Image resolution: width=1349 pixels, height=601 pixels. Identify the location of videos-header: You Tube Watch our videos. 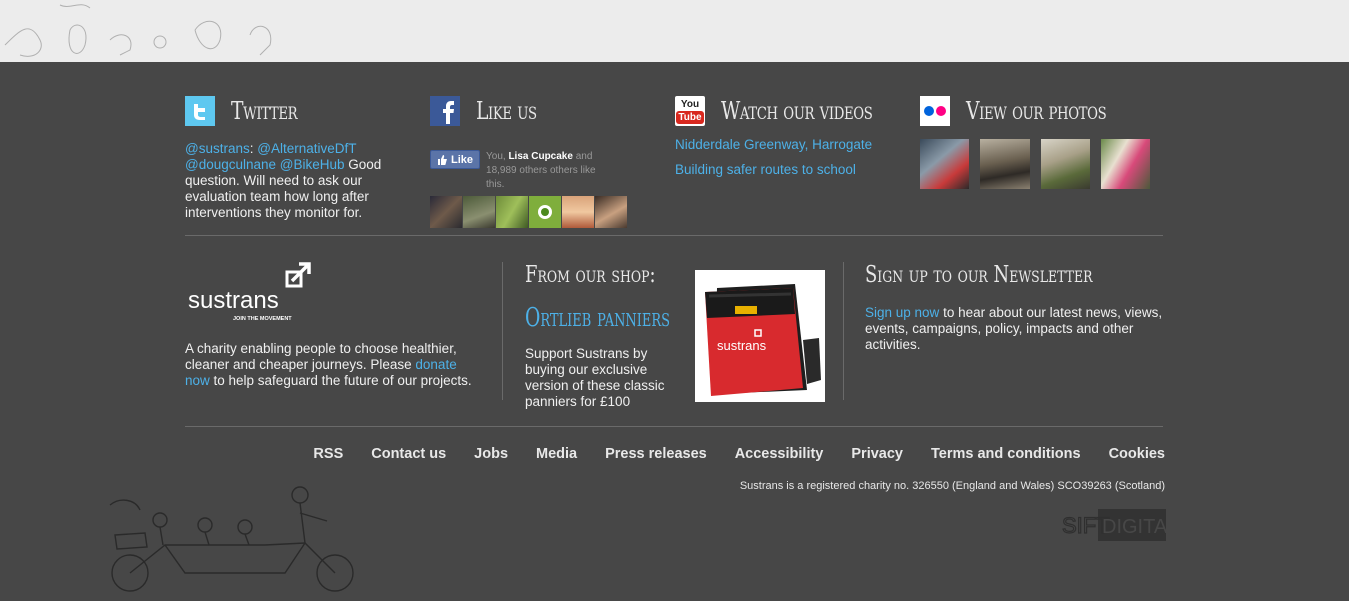
(790, 111).